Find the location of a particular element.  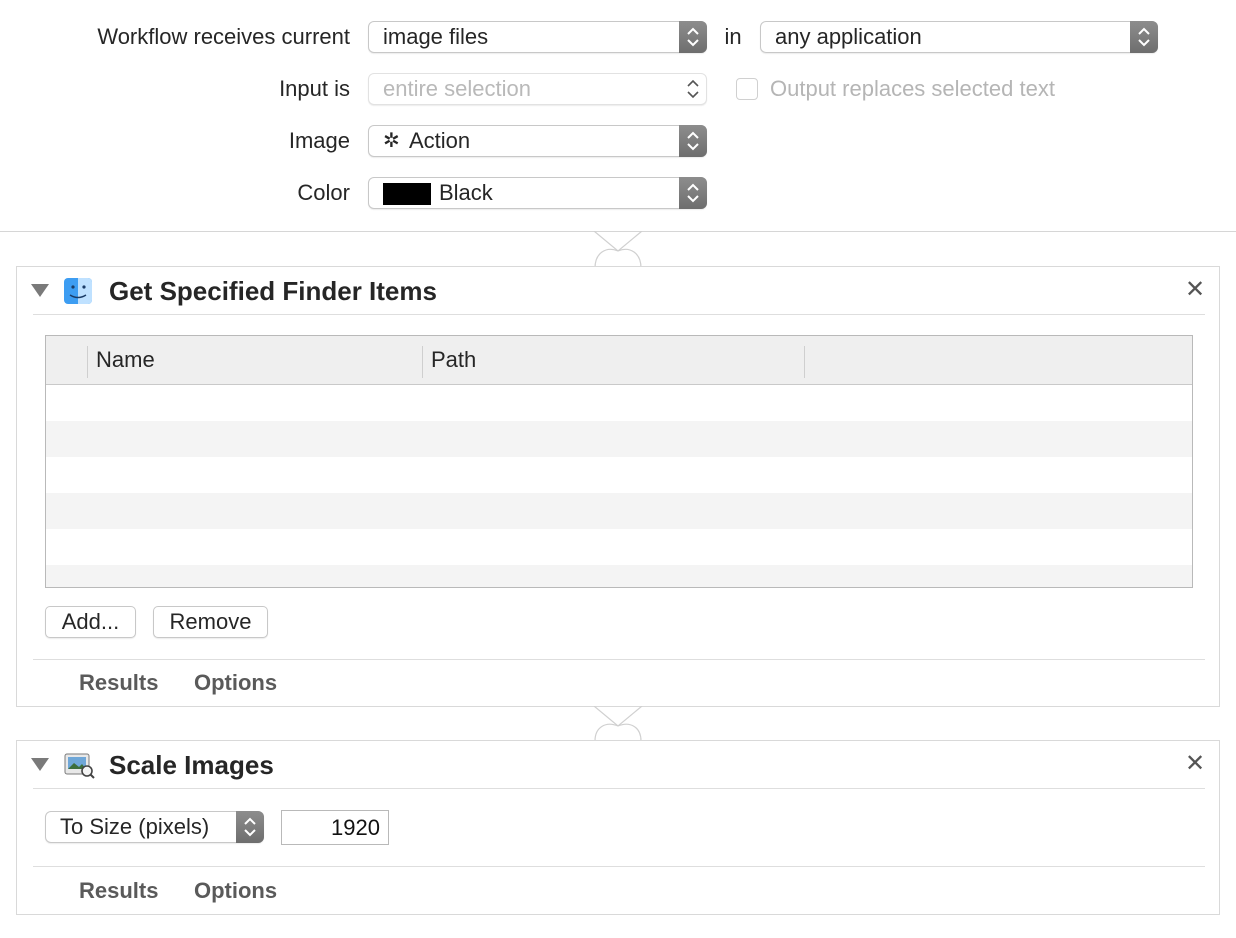

scale-mode-value: To Size (pixels) is located at coordinates (135, 826).